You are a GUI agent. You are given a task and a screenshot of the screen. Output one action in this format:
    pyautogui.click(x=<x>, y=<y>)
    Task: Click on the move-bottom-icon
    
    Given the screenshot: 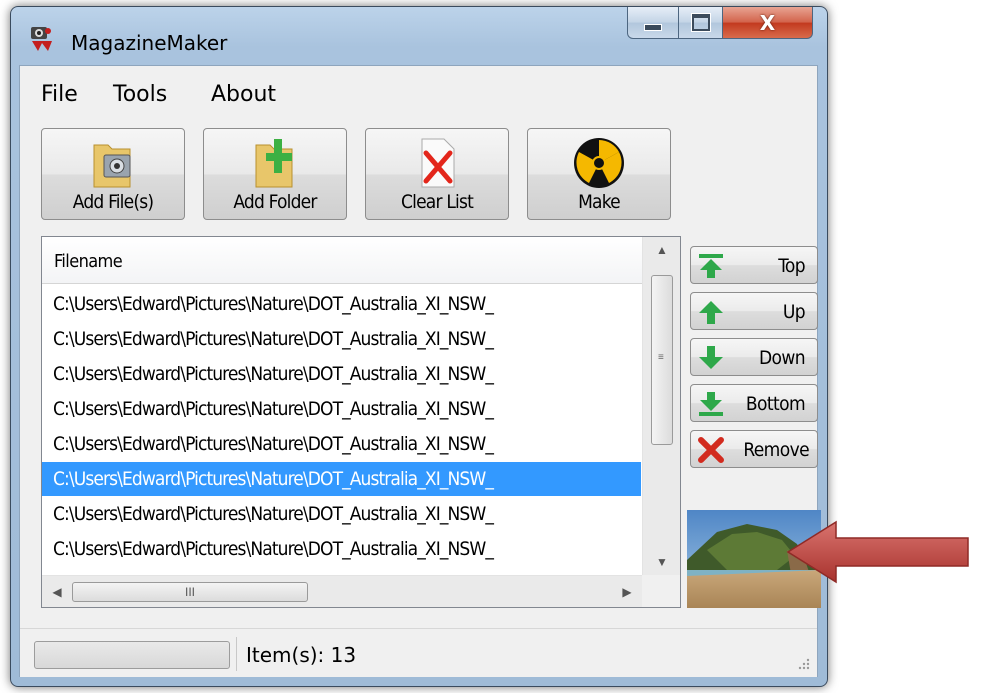 What is the action you would take?
    pyautogui.click(x=711, y=404)
    